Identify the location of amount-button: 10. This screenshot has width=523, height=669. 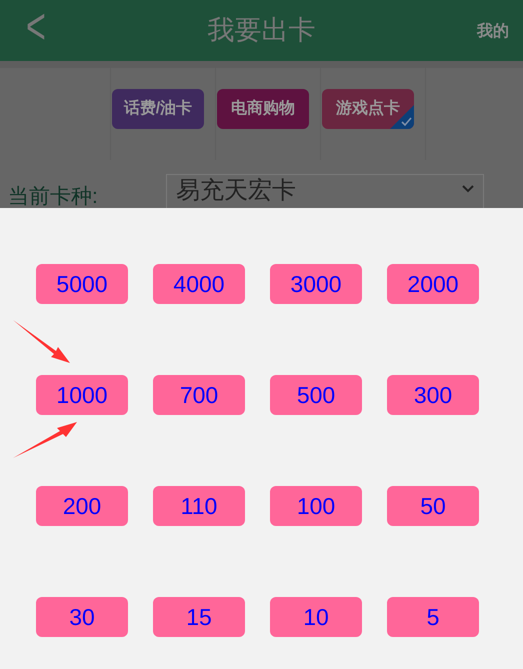
(316, 617).